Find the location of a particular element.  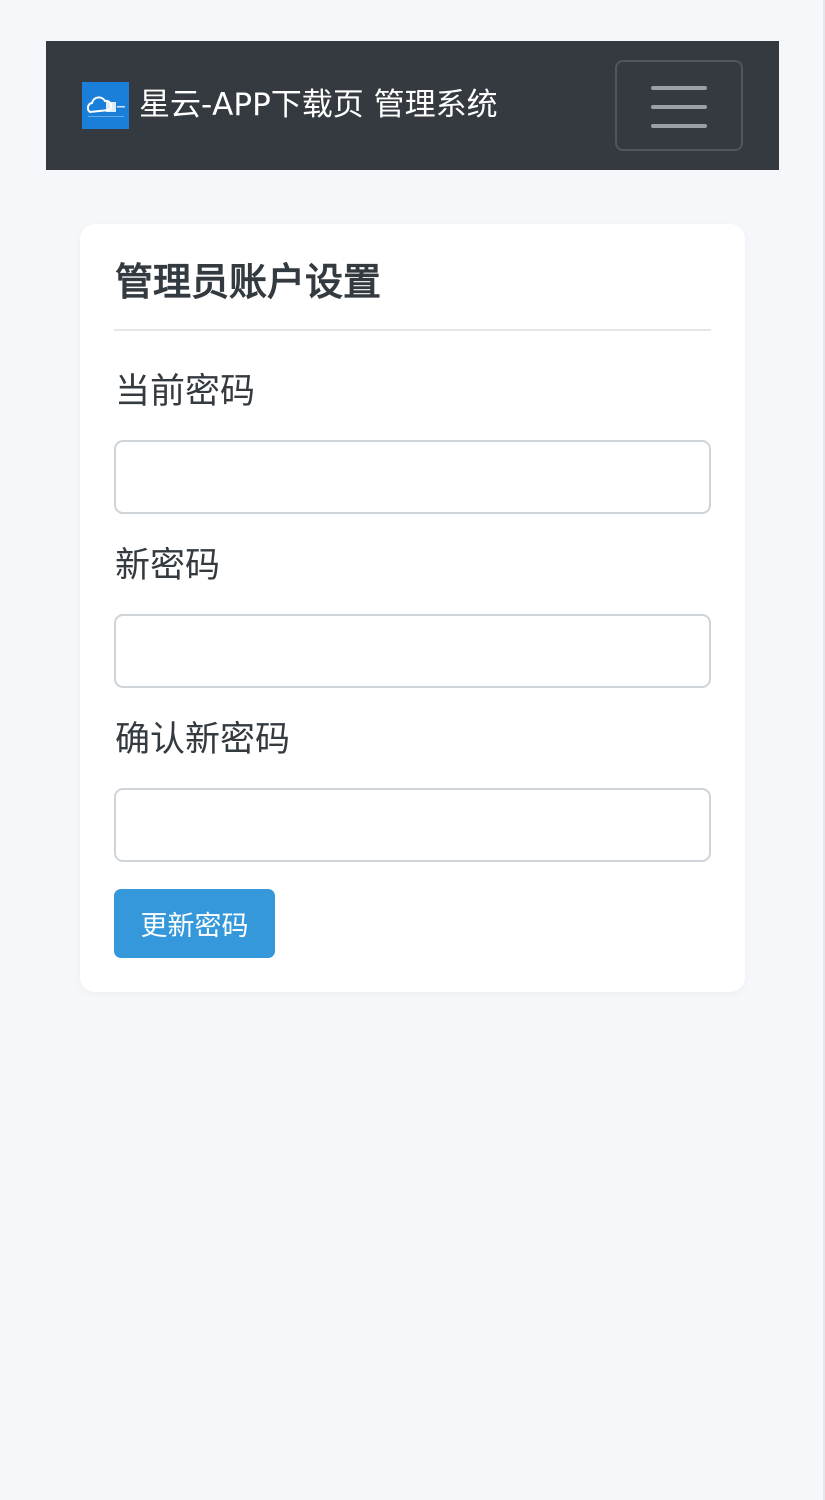

confirm-password-label: 确认新密码 is located at coordinates (203, 740).